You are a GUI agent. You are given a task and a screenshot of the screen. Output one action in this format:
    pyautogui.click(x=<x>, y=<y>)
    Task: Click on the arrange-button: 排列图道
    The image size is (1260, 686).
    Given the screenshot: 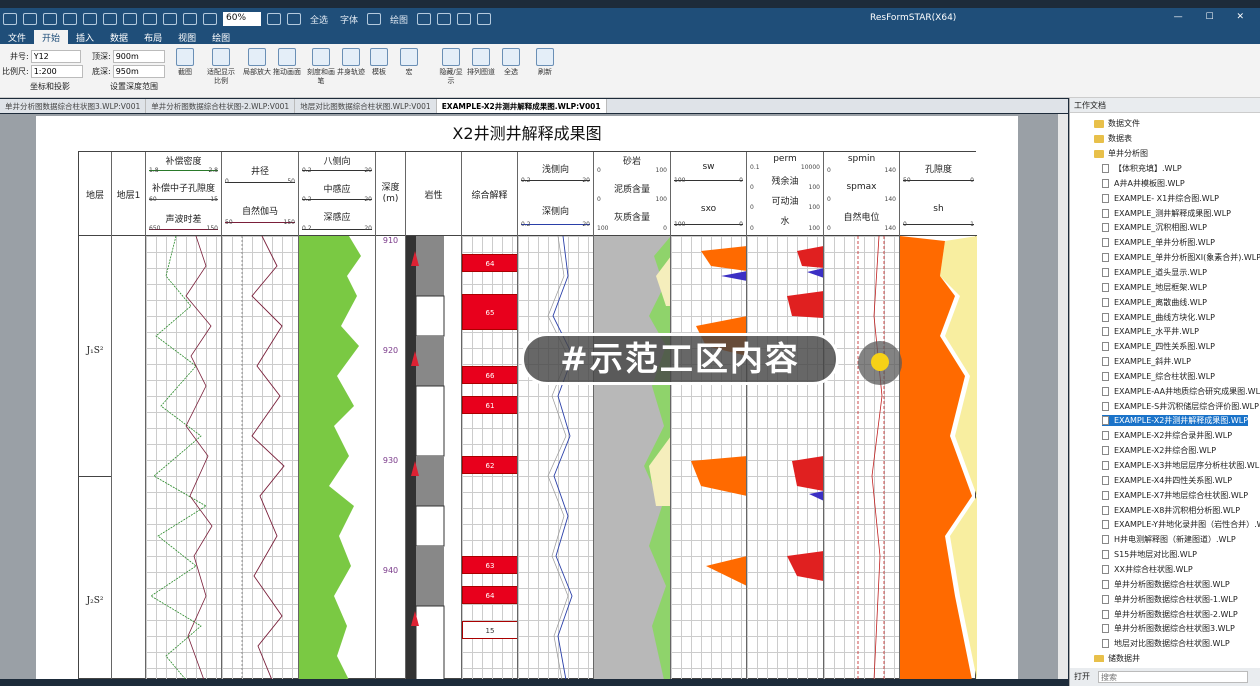 What is the action you would take?
    pyautogui.click(x=481, y=62)
    